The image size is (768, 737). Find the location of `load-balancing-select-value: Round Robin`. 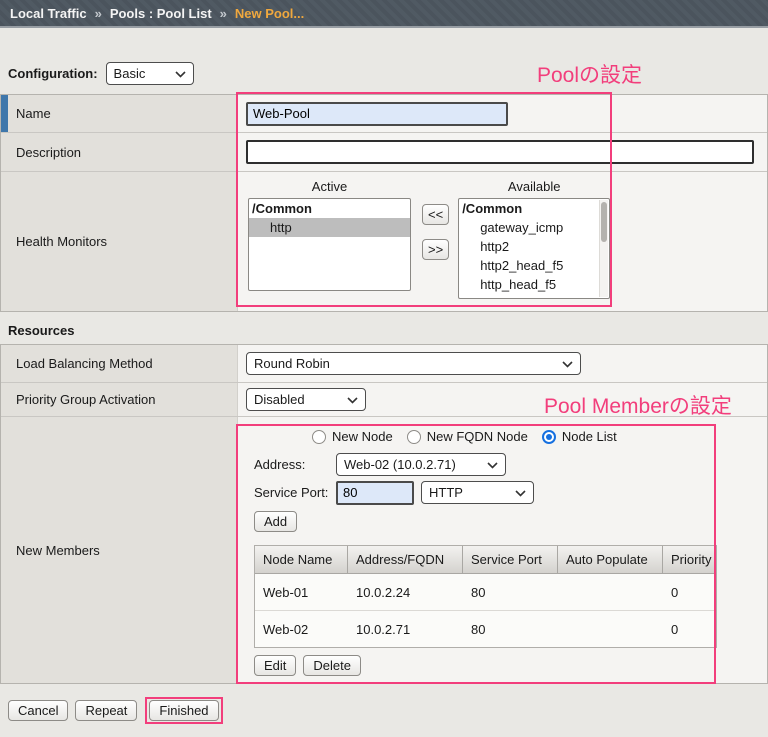

load-balancing-select-value: Round Robin is located at coordinates (292, 363).